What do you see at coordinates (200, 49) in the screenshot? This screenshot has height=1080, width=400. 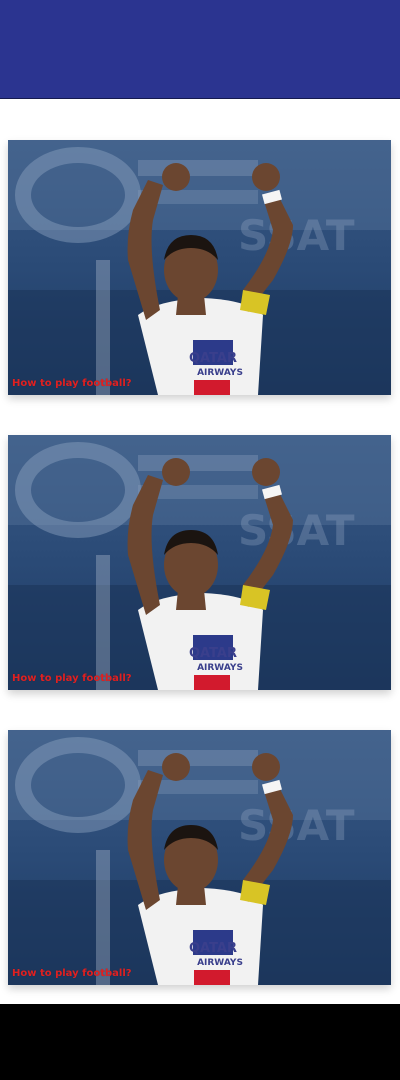 I see `app-header` at bounding box center [200, 49].